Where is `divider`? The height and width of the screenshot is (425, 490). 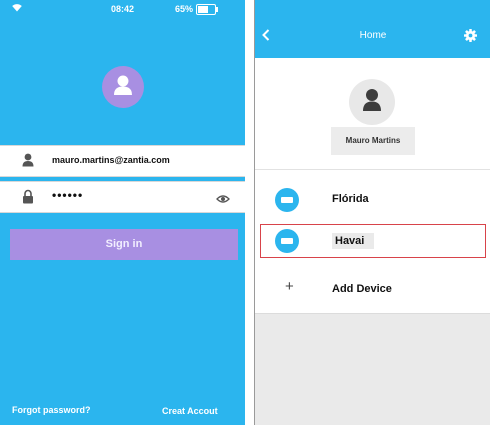 divider is located at coordinates (372, 169).